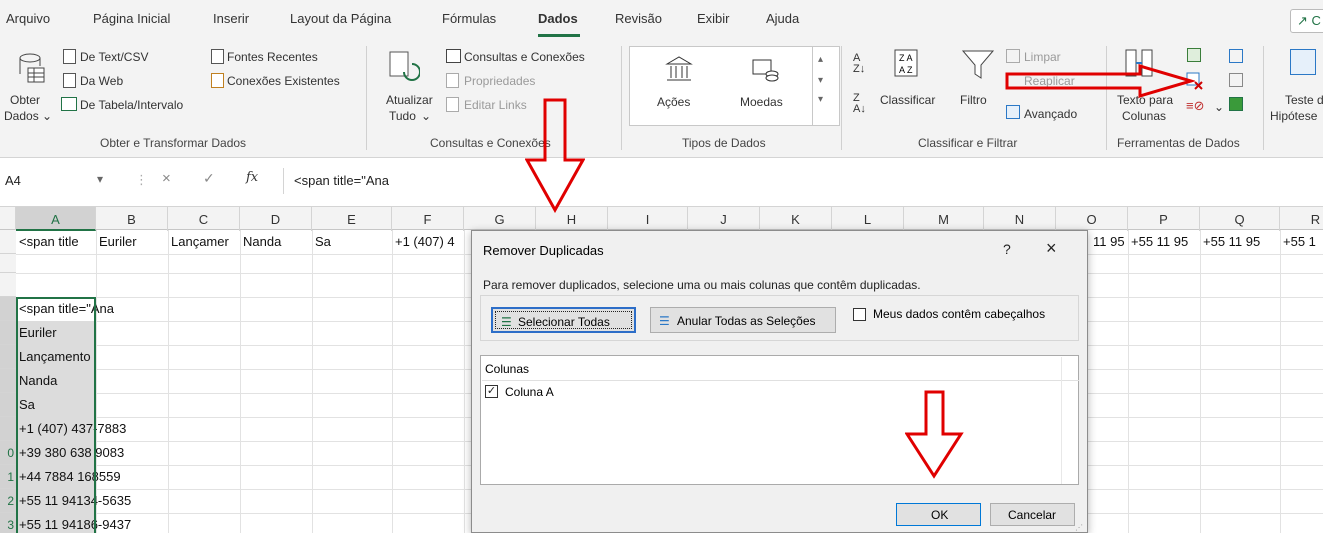 The height and width of the screenshot is (533, 1323). What do you see at coordinates (529, 392) in the screenshot?
I see `column-a-label: Coluna A` at bounding box center [529, 392].